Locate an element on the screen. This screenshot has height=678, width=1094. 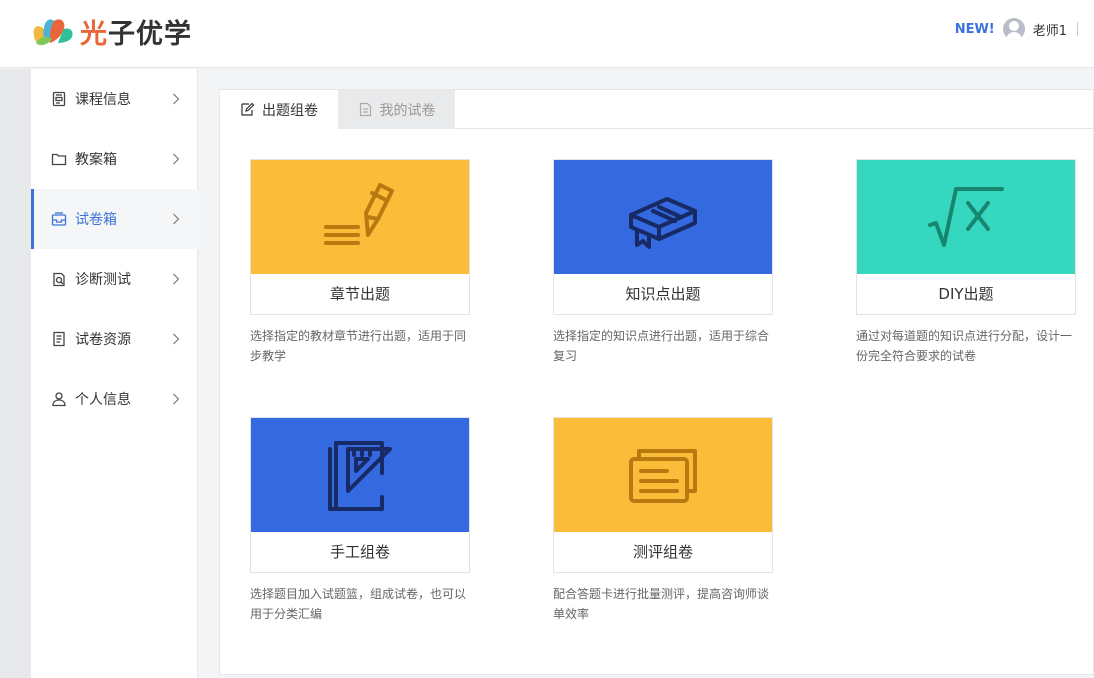
card-description: 通过对每道题的知识点进行分配，设计一份完全符合要求的试卷 is located at coordinates (964, 346).